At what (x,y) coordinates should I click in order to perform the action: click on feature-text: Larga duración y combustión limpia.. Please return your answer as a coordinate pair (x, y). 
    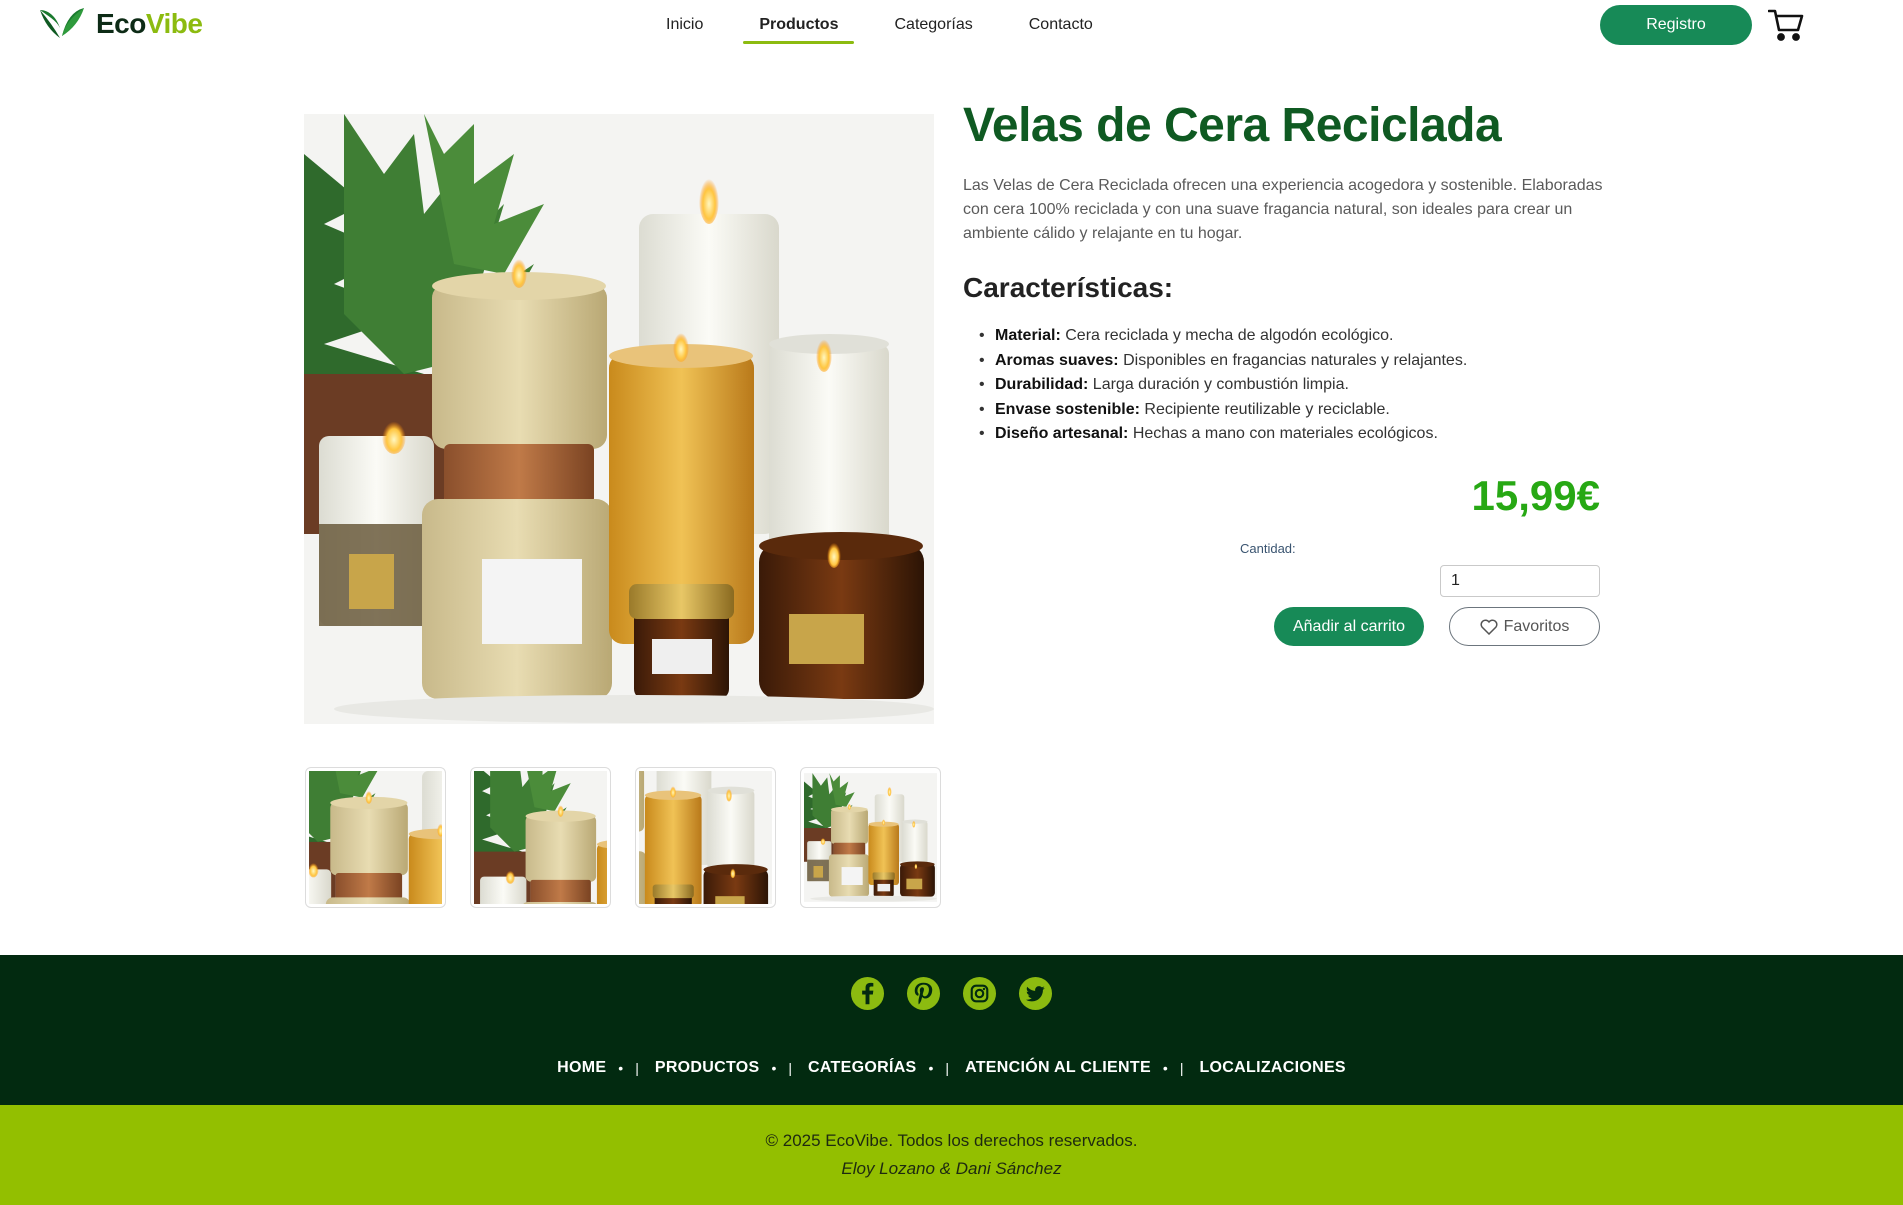
    Looking at the image, I should click on (1220, 384).